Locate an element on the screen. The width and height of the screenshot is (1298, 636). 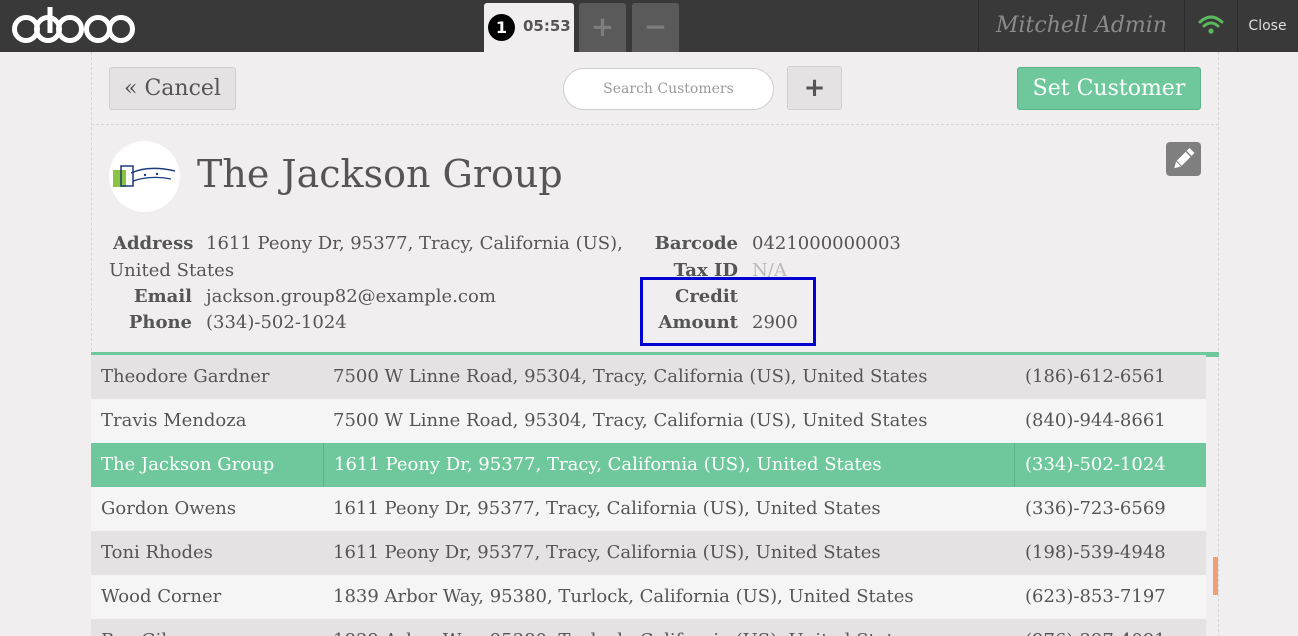
user-name: Mitchell Admin is located at coordinates (1081, 26).